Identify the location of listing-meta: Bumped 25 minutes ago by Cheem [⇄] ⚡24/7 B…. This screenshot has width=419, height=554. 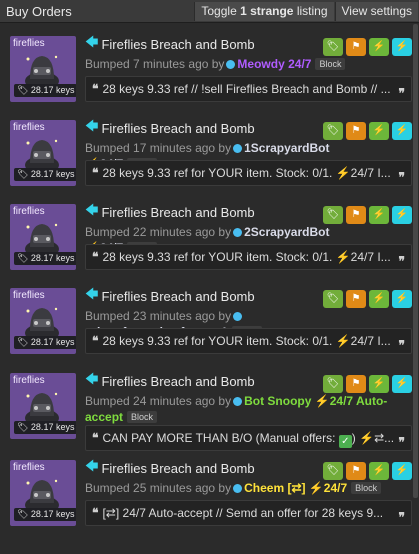
(245, 488).